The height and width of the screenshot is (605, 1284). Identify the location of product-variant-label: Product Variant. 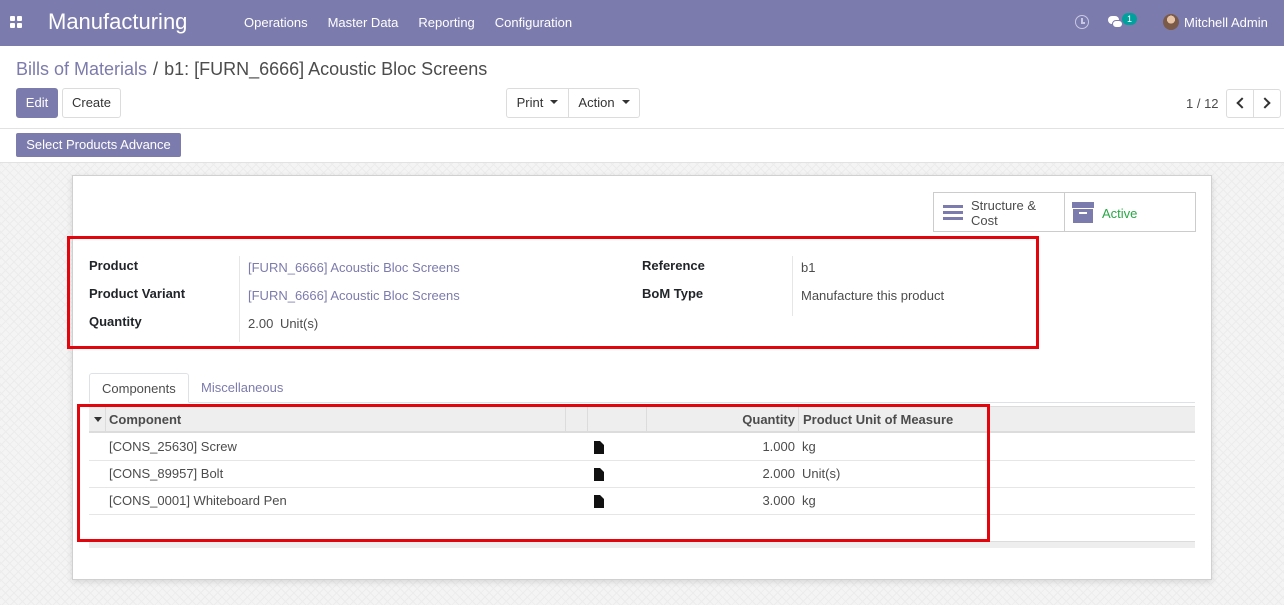
(137, 293).